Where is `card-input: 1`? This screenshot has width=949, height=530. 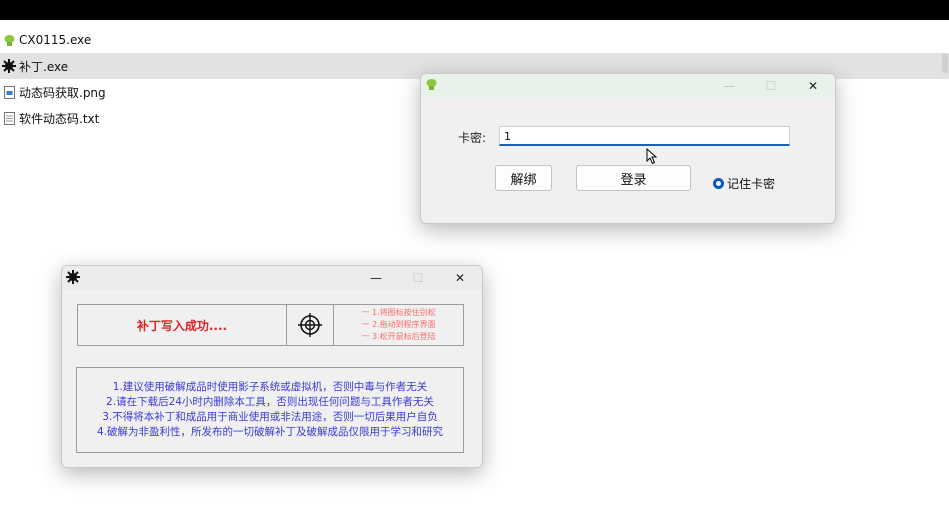
card-input: 1 is located at coordinates (644, 136).